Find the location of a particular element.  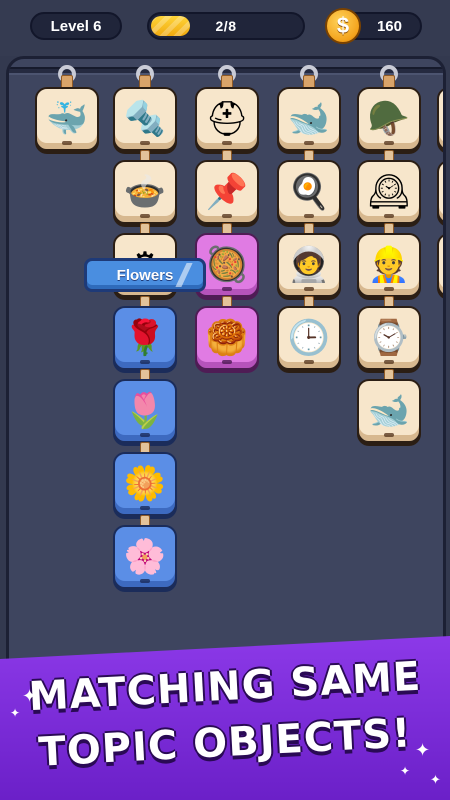

tile-lily-icon: 🌼 is located at coordinates (145, 484).